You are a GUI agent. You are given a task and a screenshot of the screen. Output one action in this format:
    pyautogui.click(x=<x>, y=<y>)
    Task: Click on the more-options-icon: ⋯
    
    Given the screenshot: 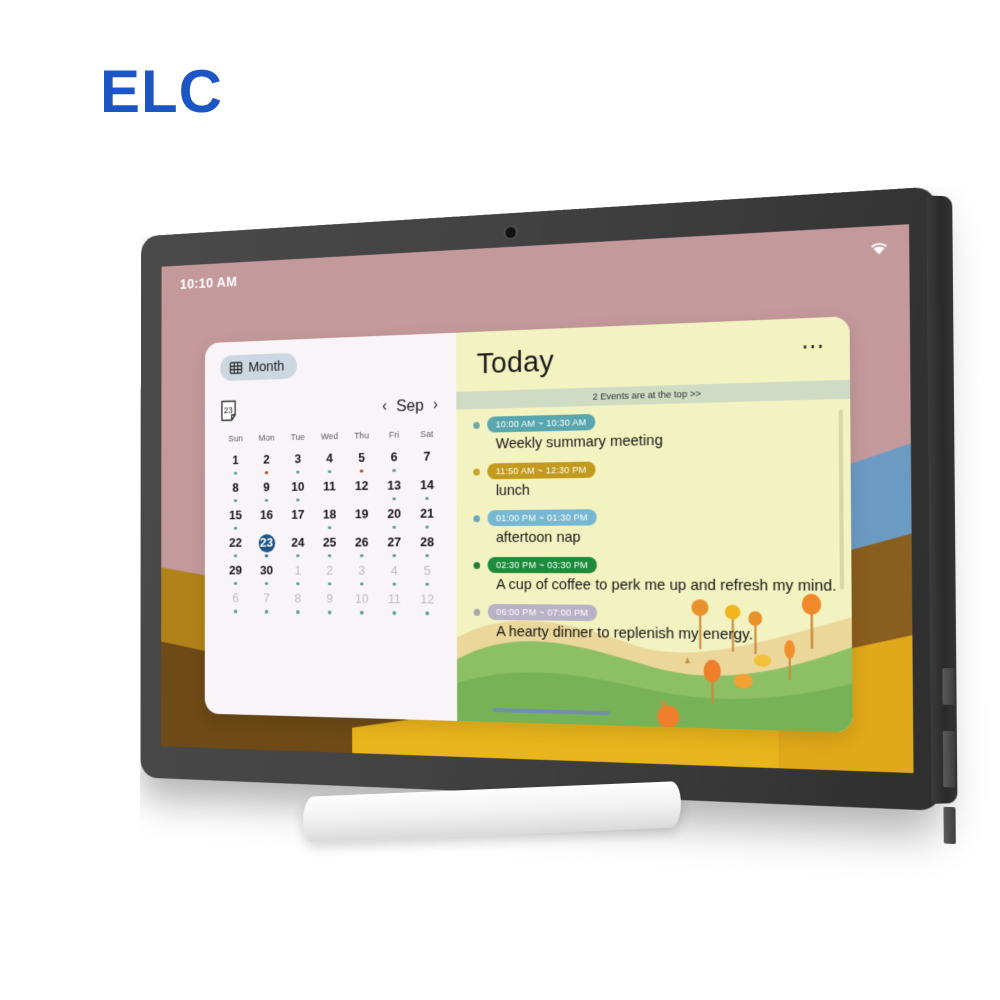 What is the action you would take?
    pyautogui.click(x=813, y=345)
    